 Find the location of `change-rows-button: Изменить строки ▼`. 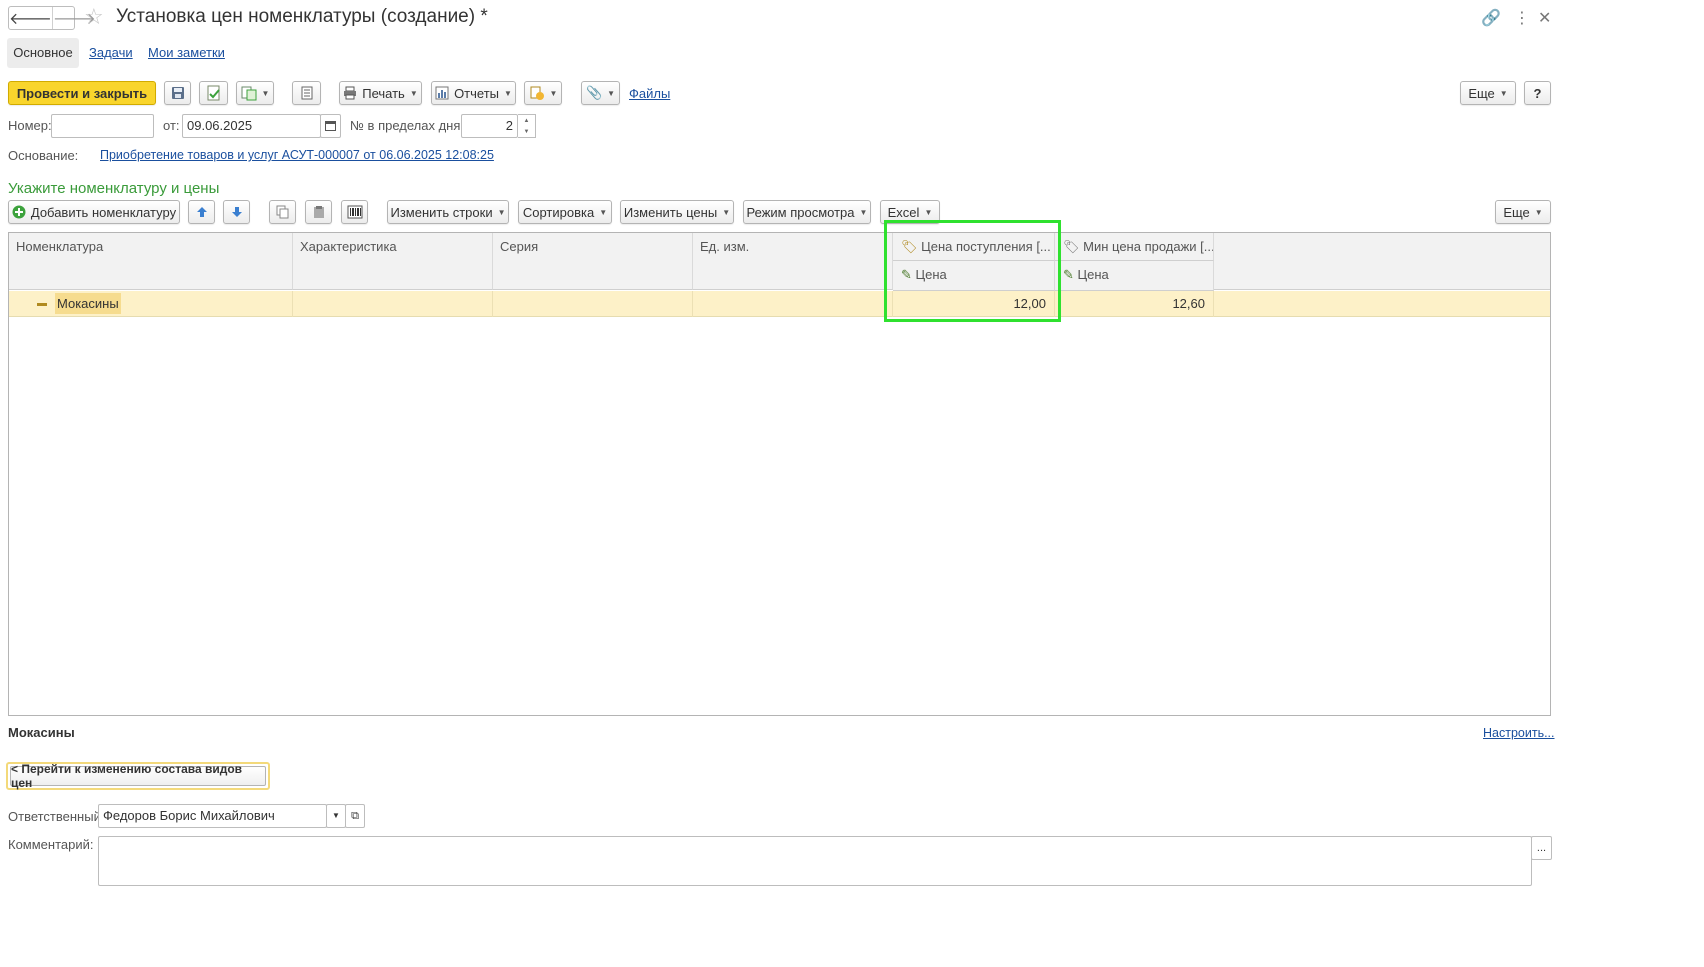

change-rows-button: Изменить строки ▼ is located at coordinates (448, 212).